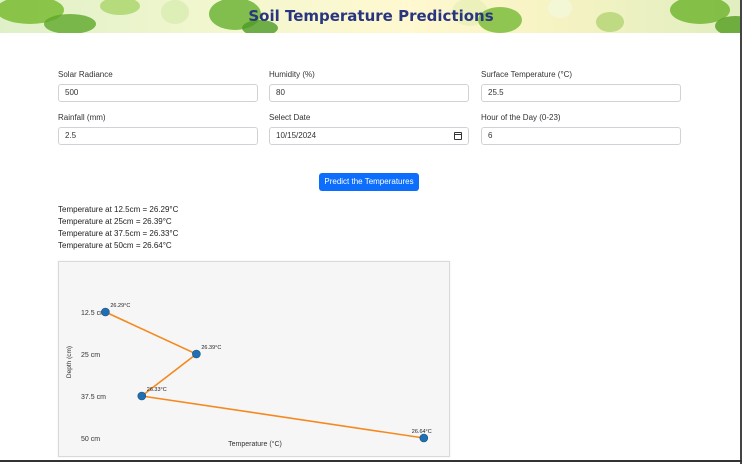 This screenshot has width=742, height=464. I want to click on result-line: Temperature at 25cm = 26.39°C, so click(115, 221).